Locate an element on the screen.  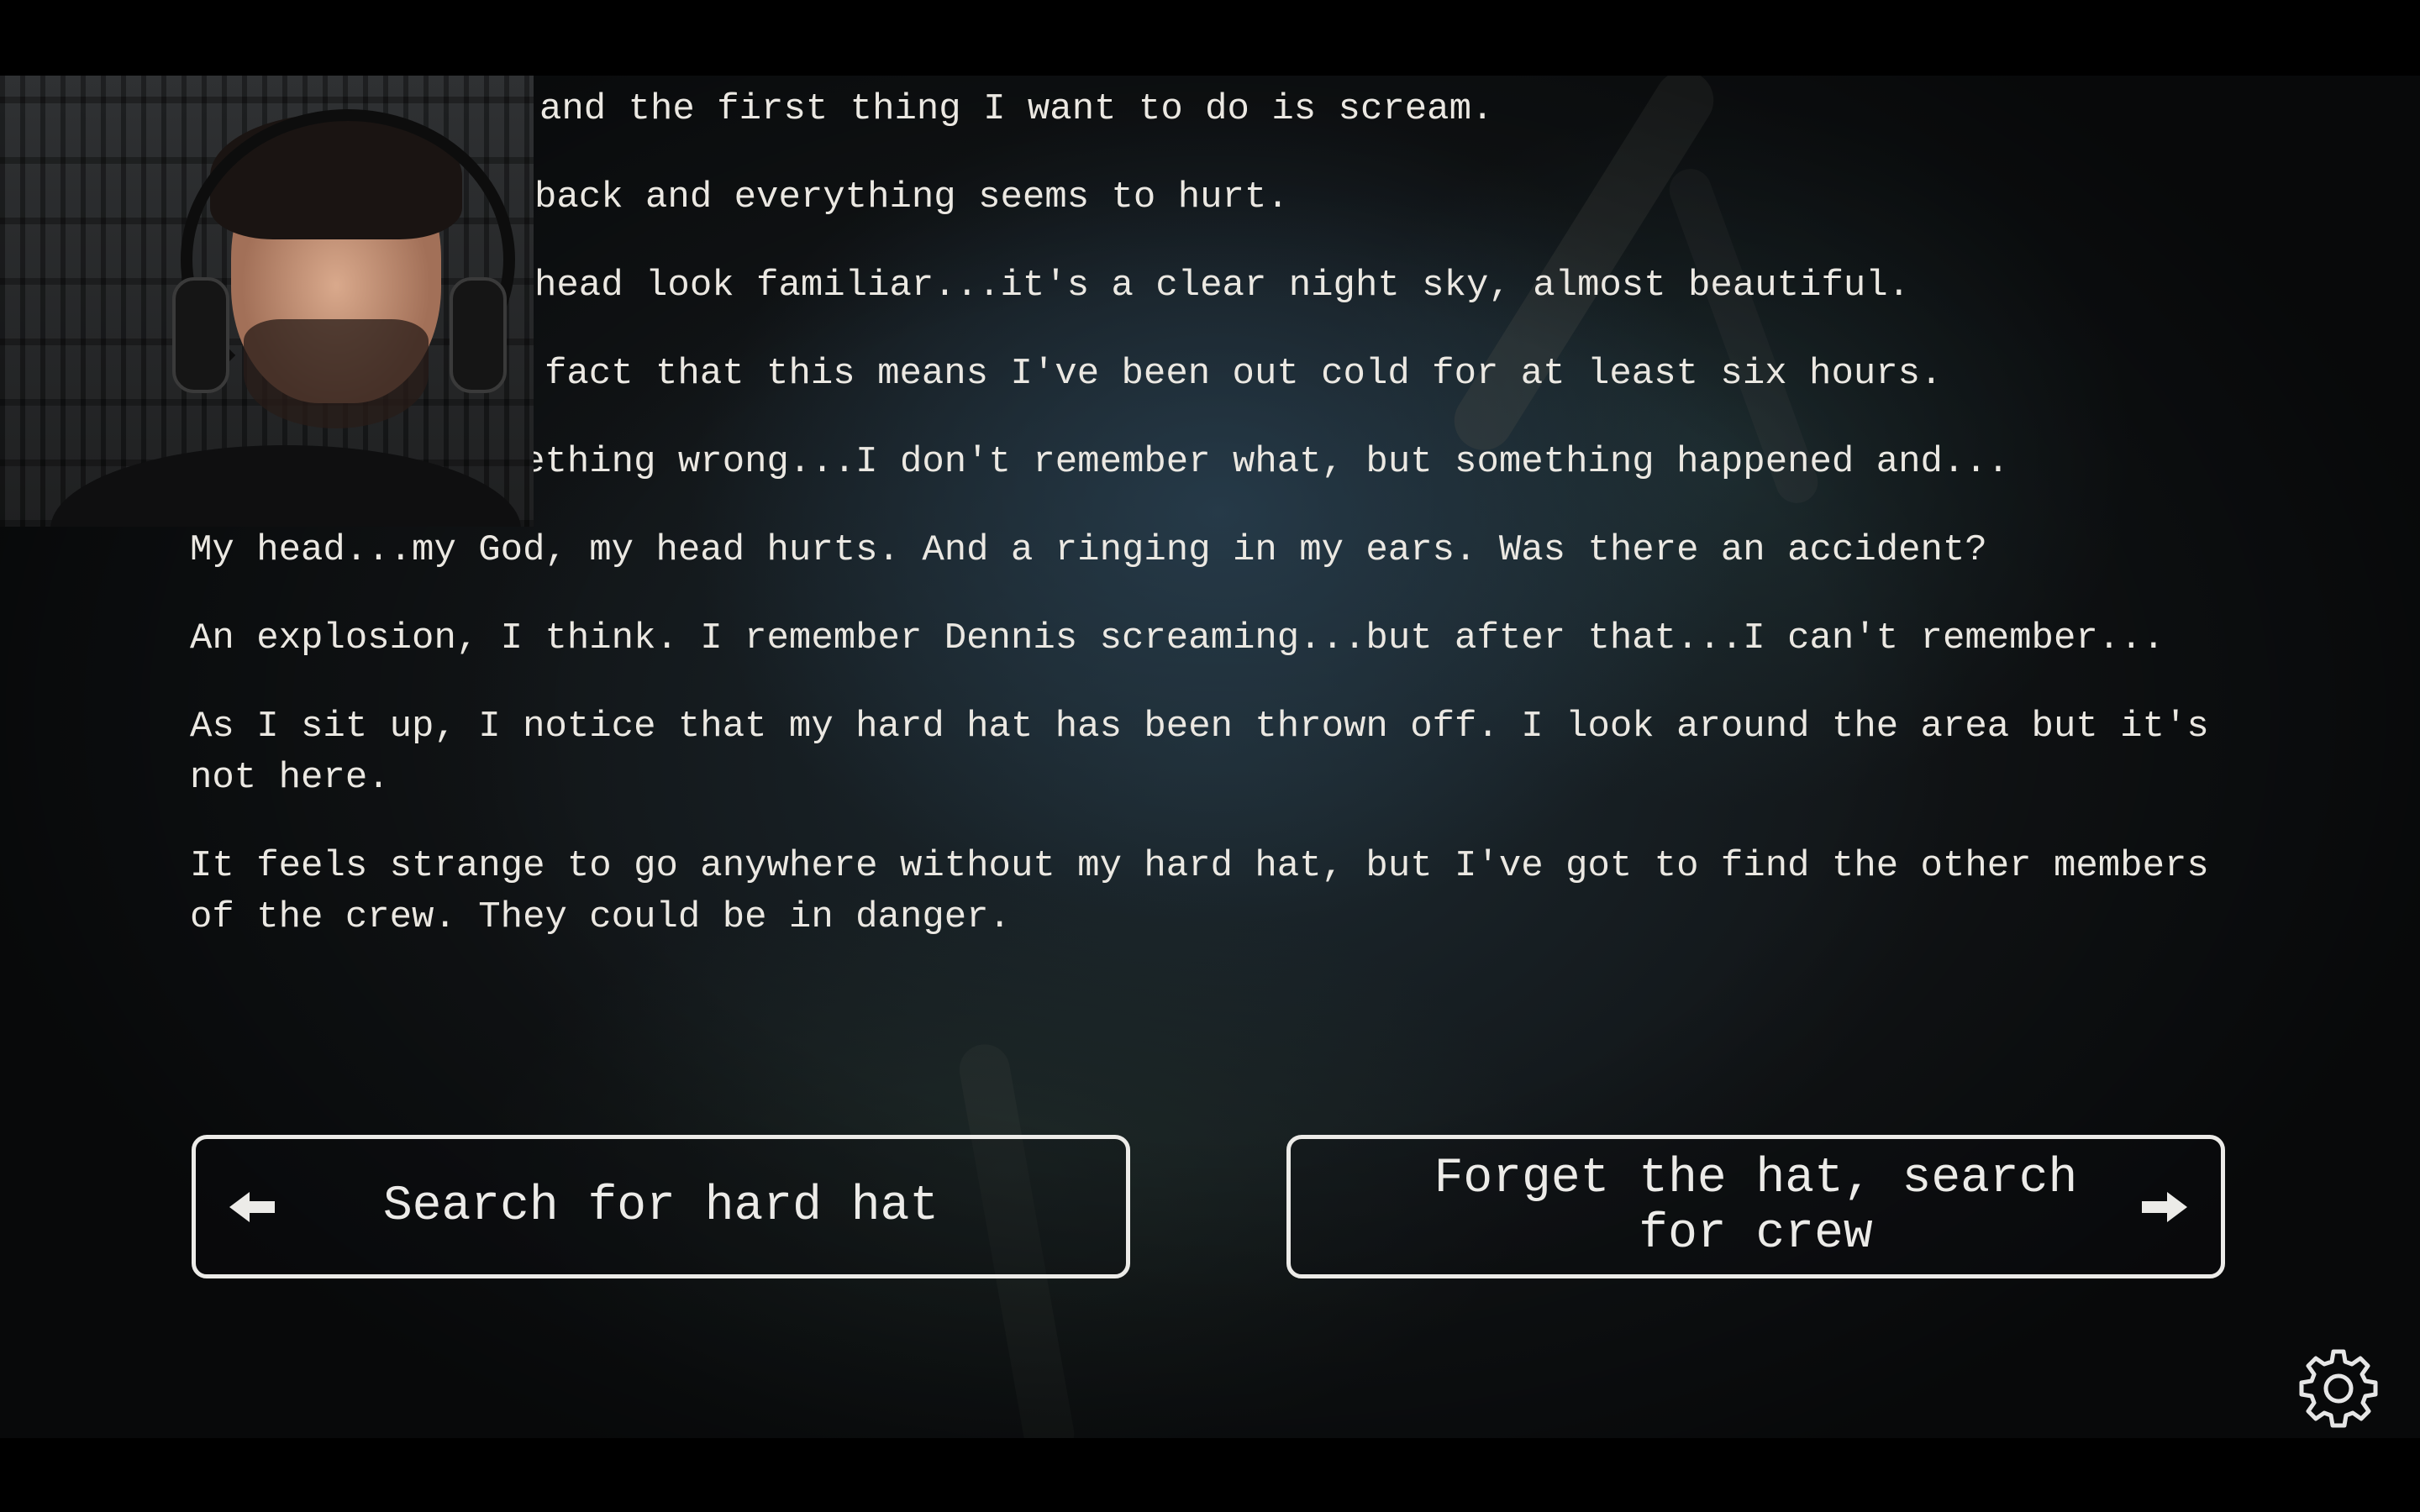
headphone-cup-left is located at coordinates (200, 335).